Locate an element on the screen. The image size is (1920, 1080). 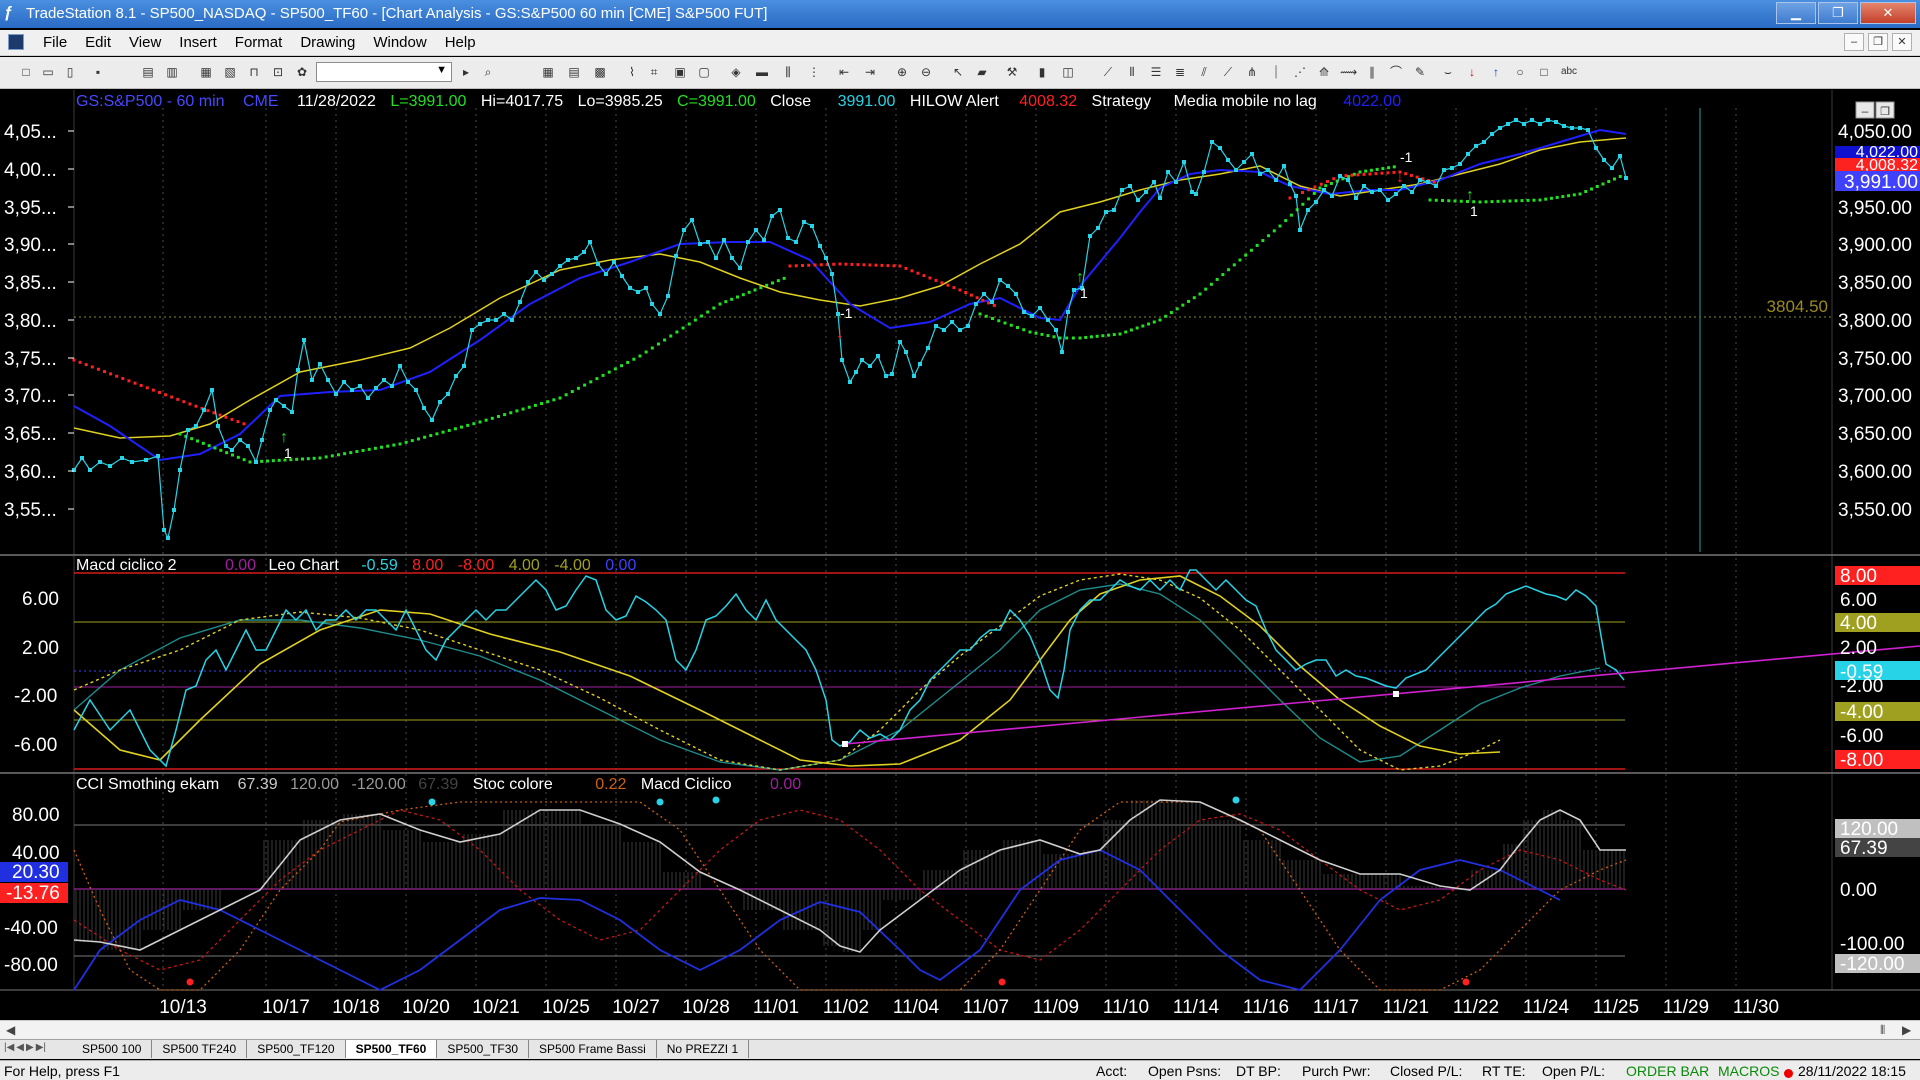
chart-window-icon is located at coordinates (16, 42).